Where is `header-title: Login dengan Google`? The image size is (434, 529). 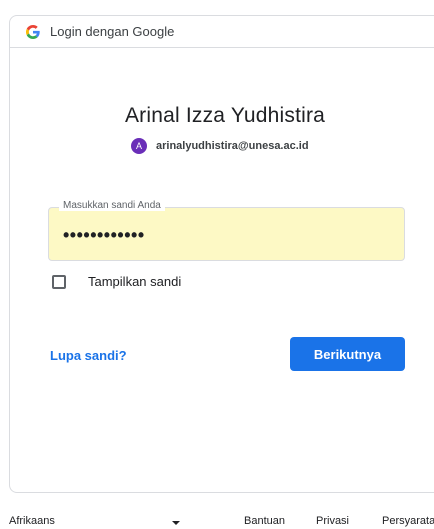
header-title: Login dengan Google is located at coordinates (112, 31).